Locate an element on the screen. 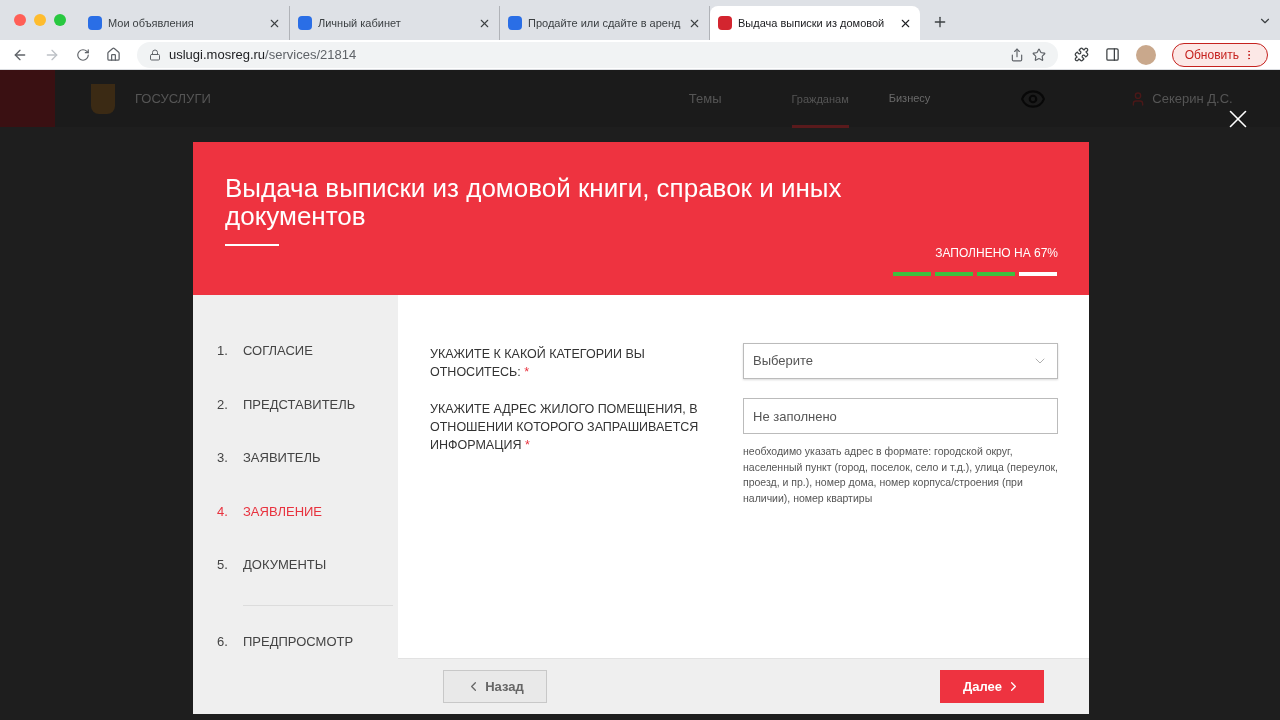 Image resolution: width=1280 pixels, height=720 pixels. tab-title: Продайте или сдайте в аренд is located at coordinates (605, 23).